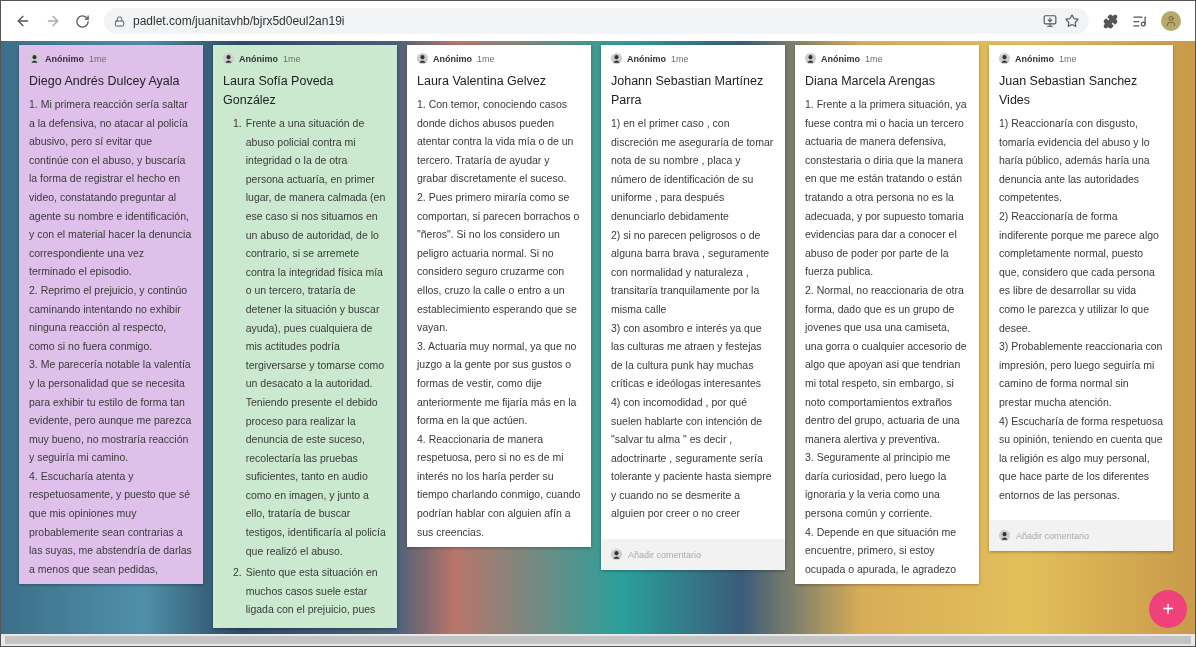  What do you see at coordinates (82, 21) in the screenshot?
I see `reload-icon` at bounding box center [82, 21].